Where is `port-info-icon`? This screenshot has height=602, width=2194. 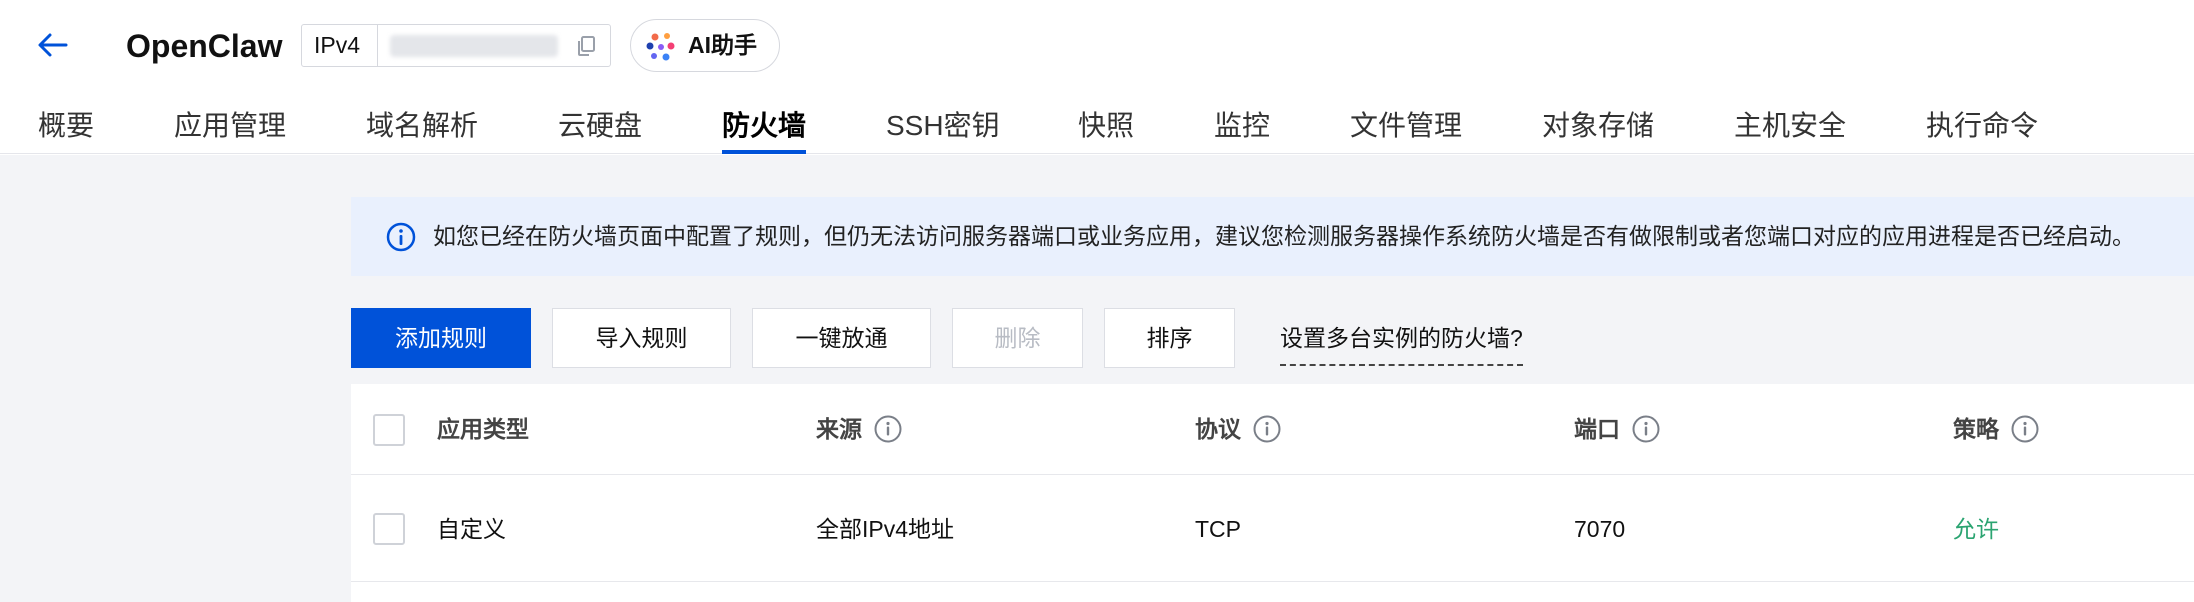
port-info-icon is located at coordinates (1646, 429).